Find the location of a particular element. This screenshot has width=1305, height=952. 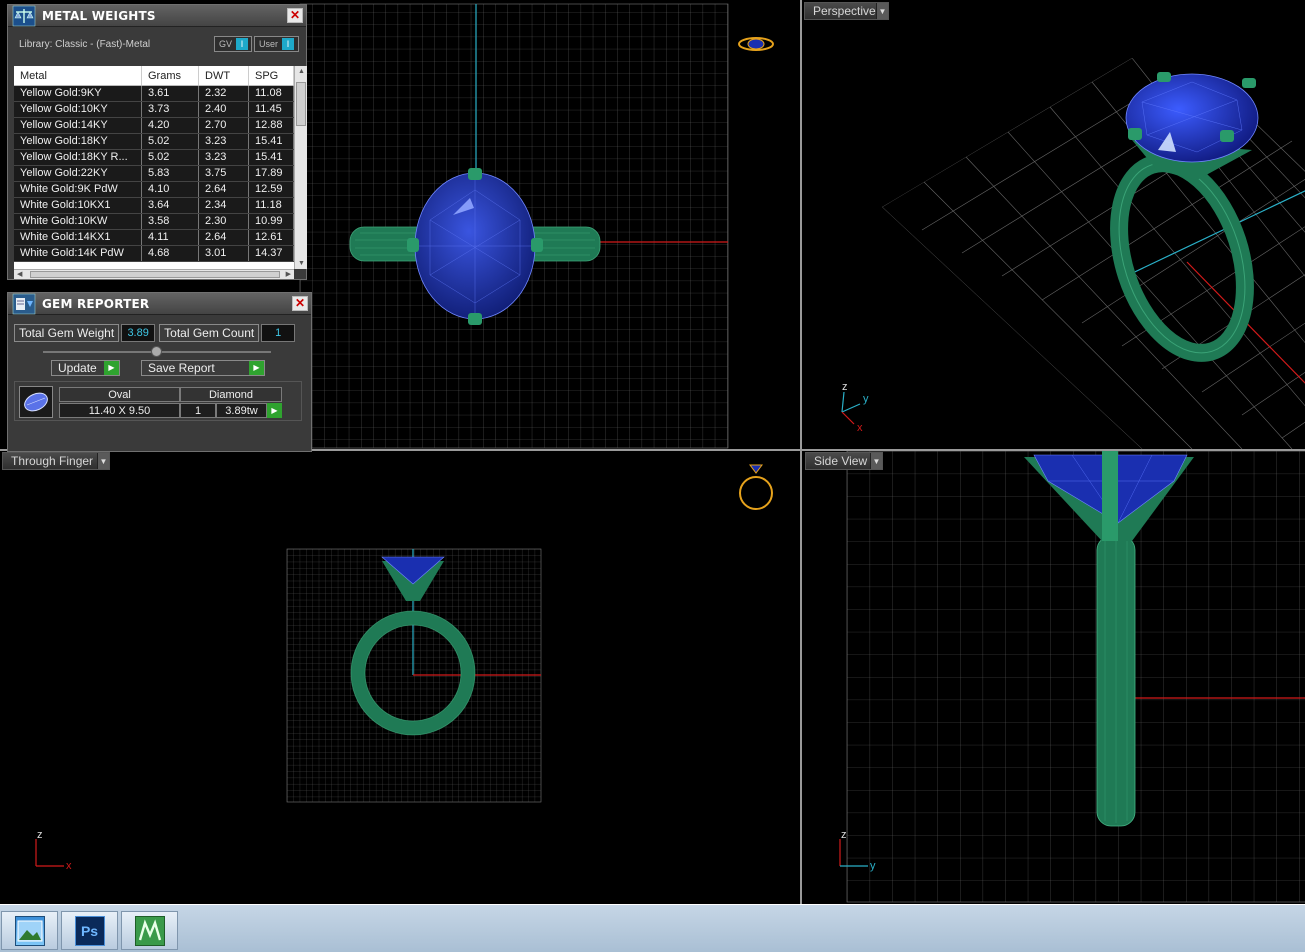

table-row: Yellow Gold:9KY 3.61 2.32 11.08 is located at coordinates (154, 94).